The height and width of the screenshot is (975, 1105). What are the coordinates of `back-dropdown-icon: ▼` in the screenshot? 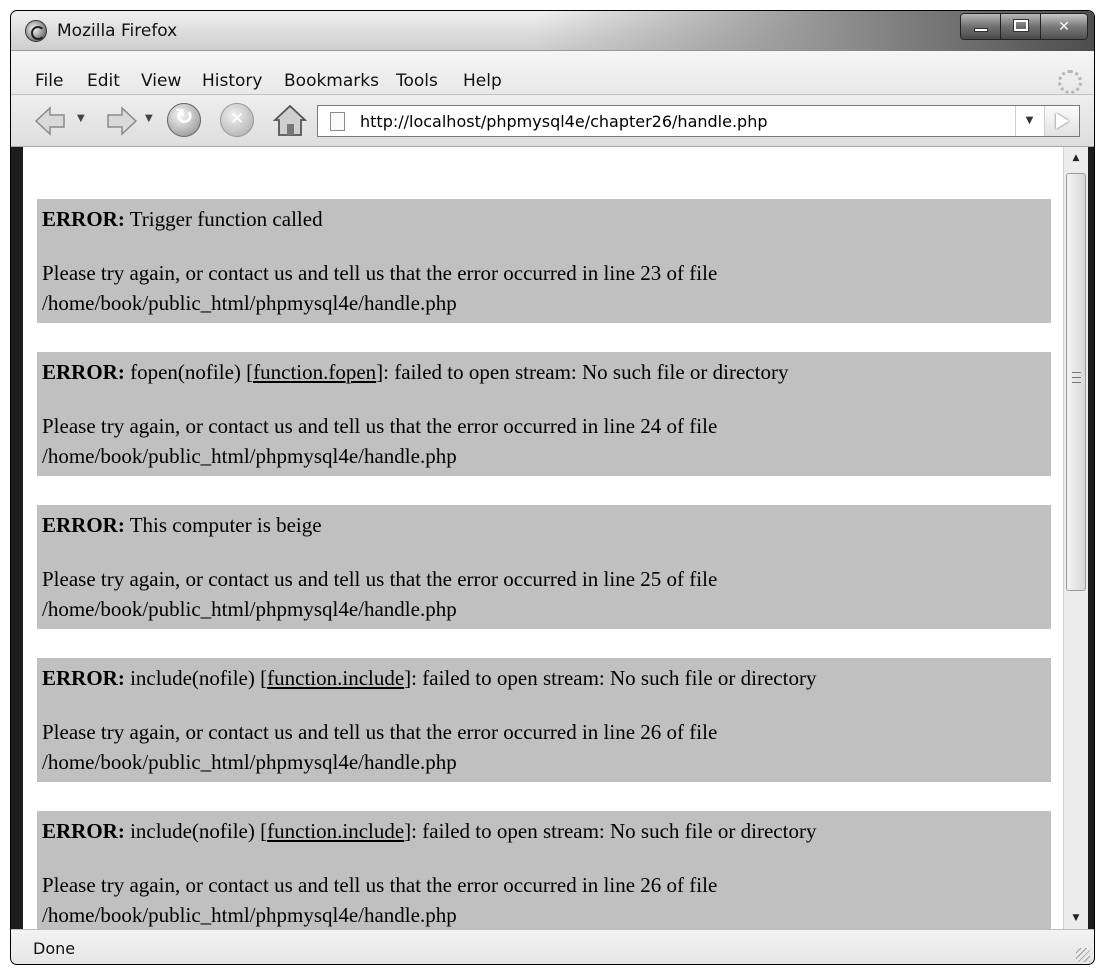 It's located at (81, 118).